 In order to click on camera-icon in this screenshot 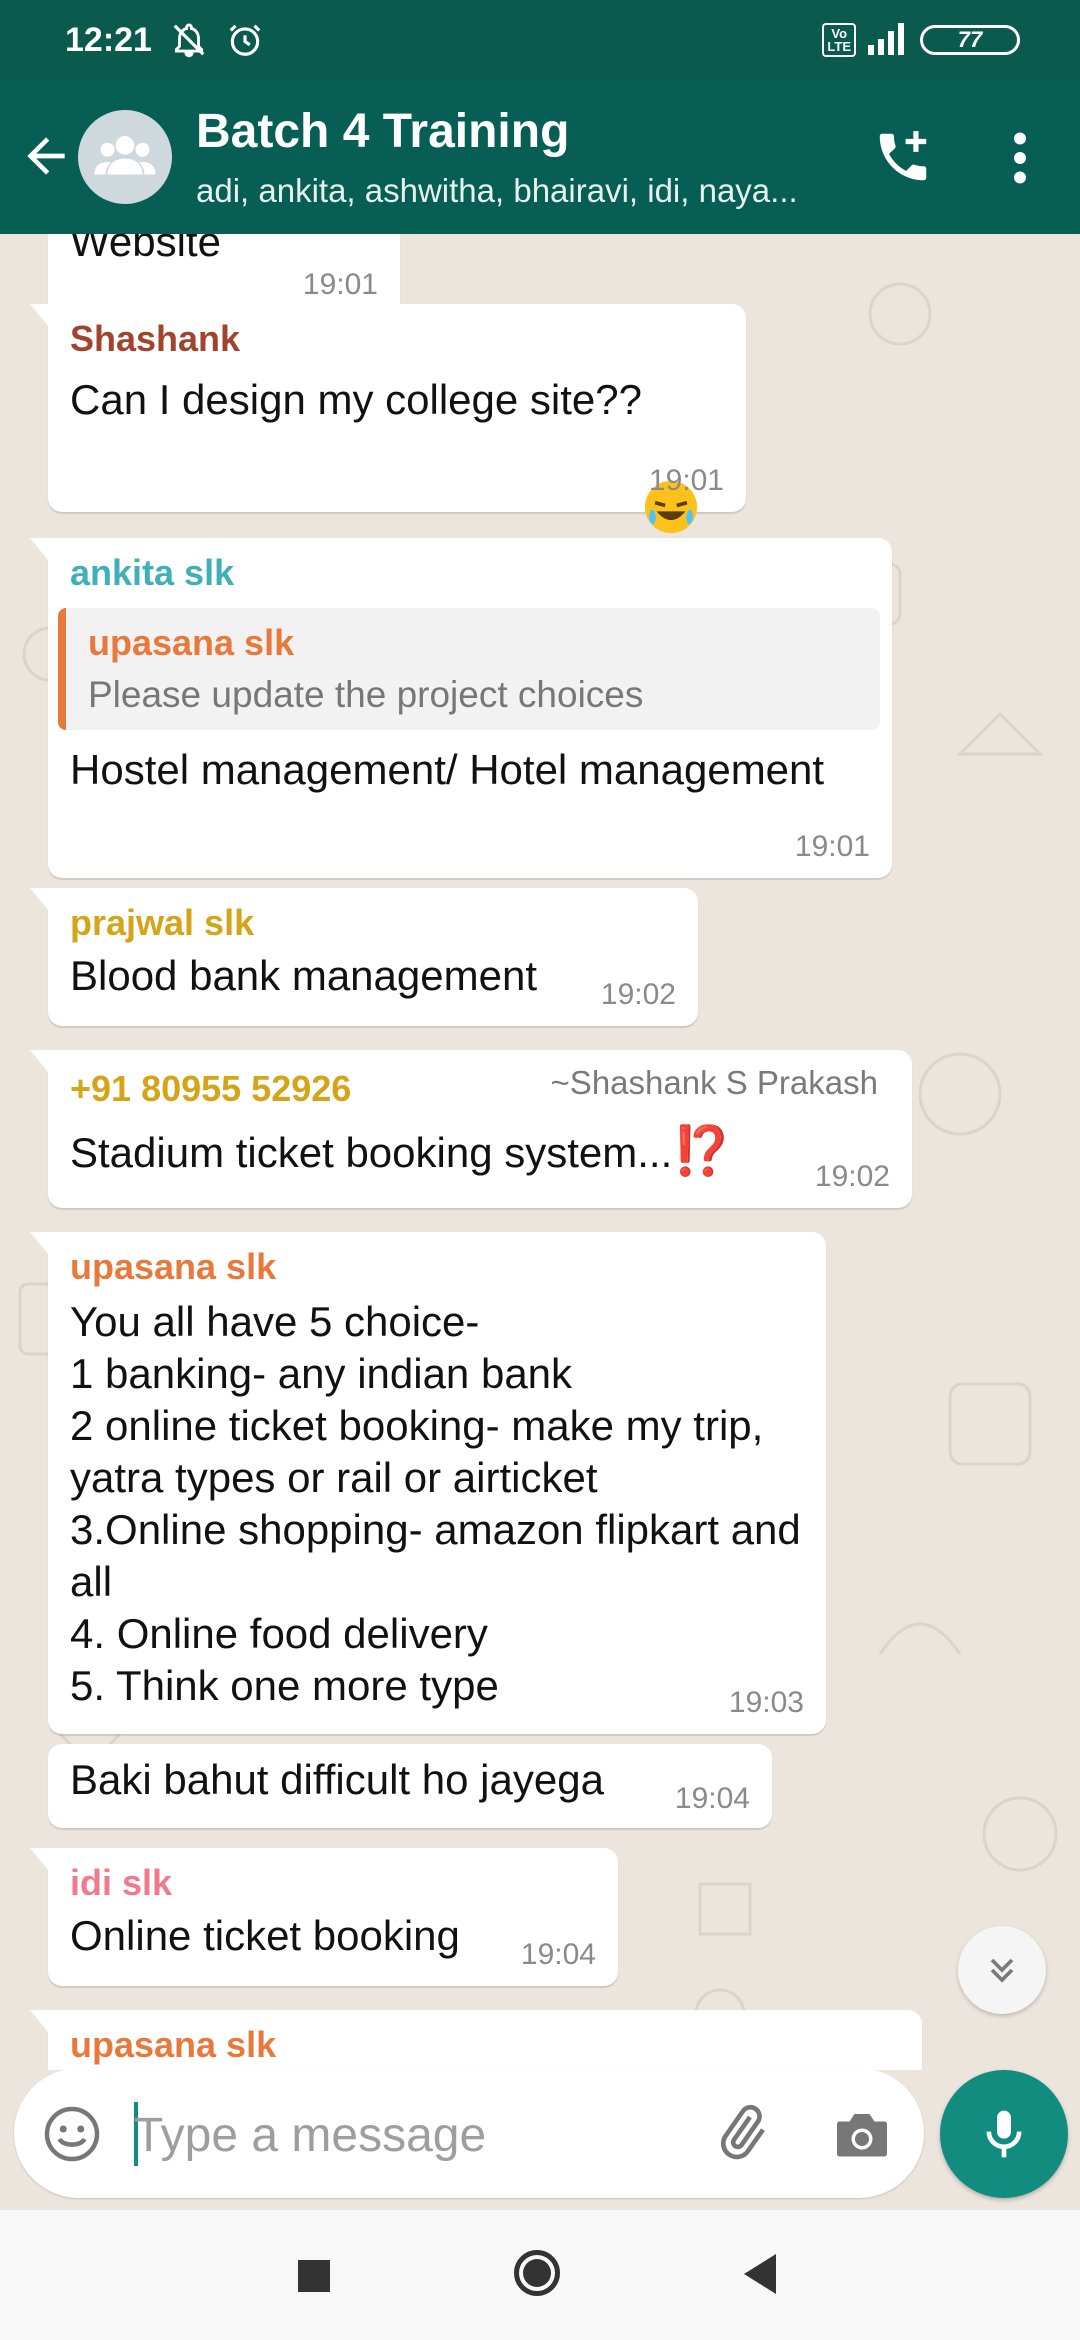, I will do `click(862, 2136)`.